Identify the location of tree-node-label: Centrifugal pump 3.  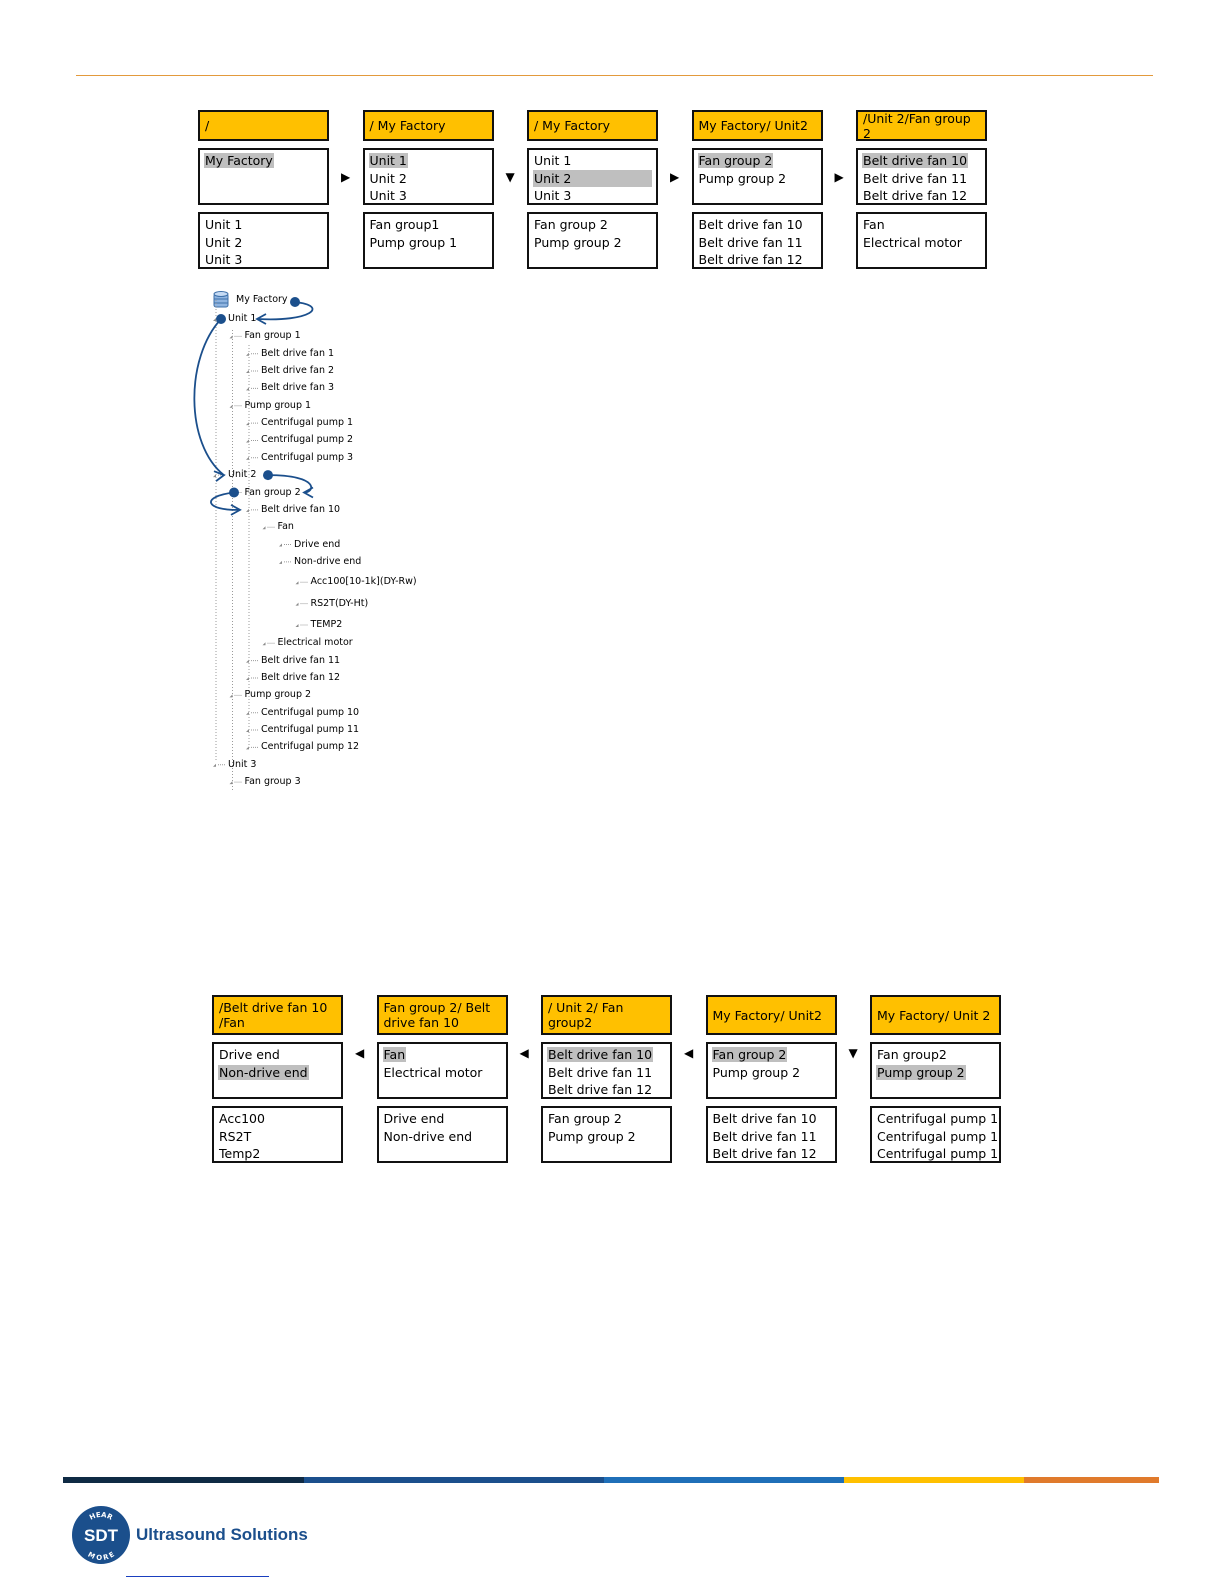
(307, 457).